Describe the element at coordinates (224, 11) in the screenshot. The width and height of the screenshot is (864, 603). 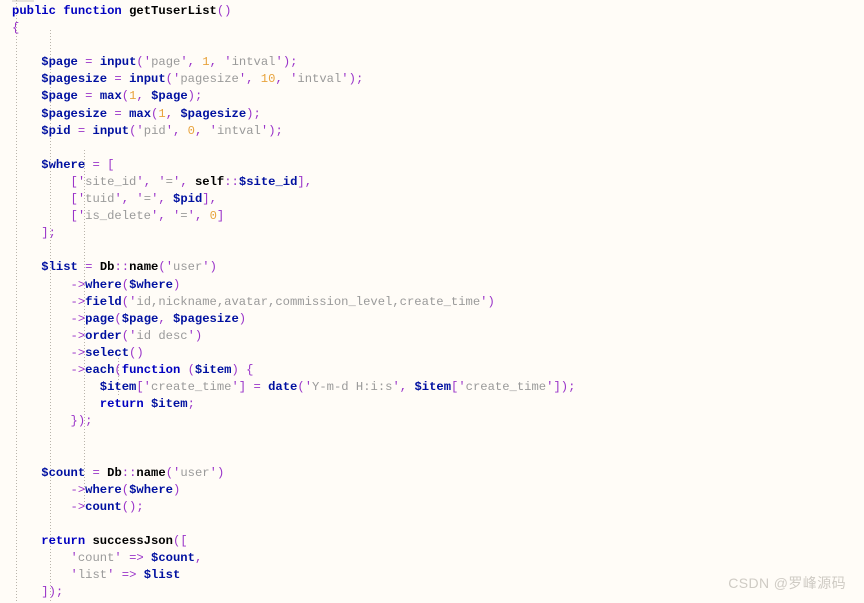
I see `code-token: ()` at that location.